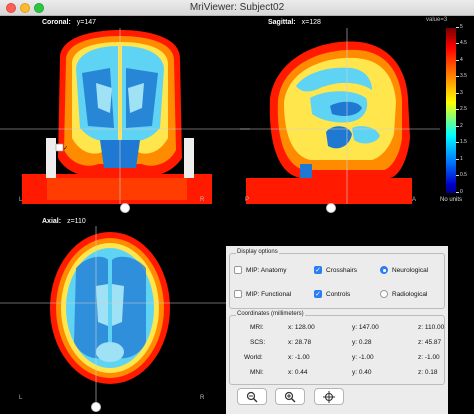 This screenshot has height=414, width=474. I want to click on coordinates-title: Coordinates (millimeters), so click(270, 314).